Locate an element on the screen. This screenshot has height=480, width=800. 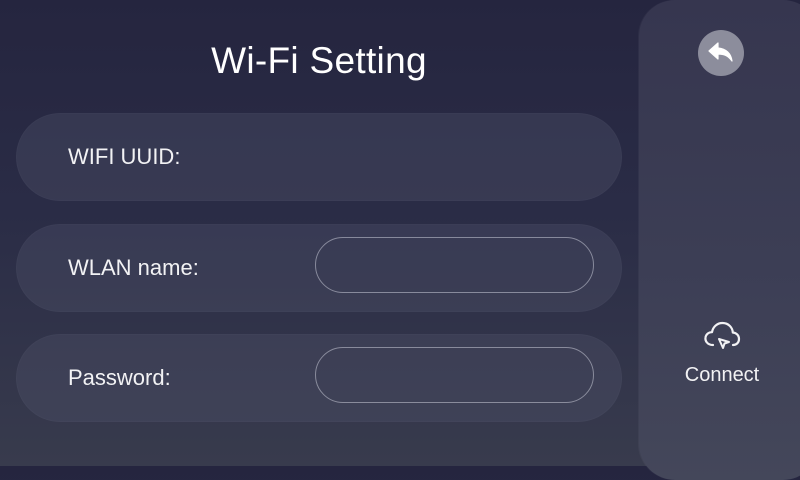
back-button is located at coordinates (721, 53).